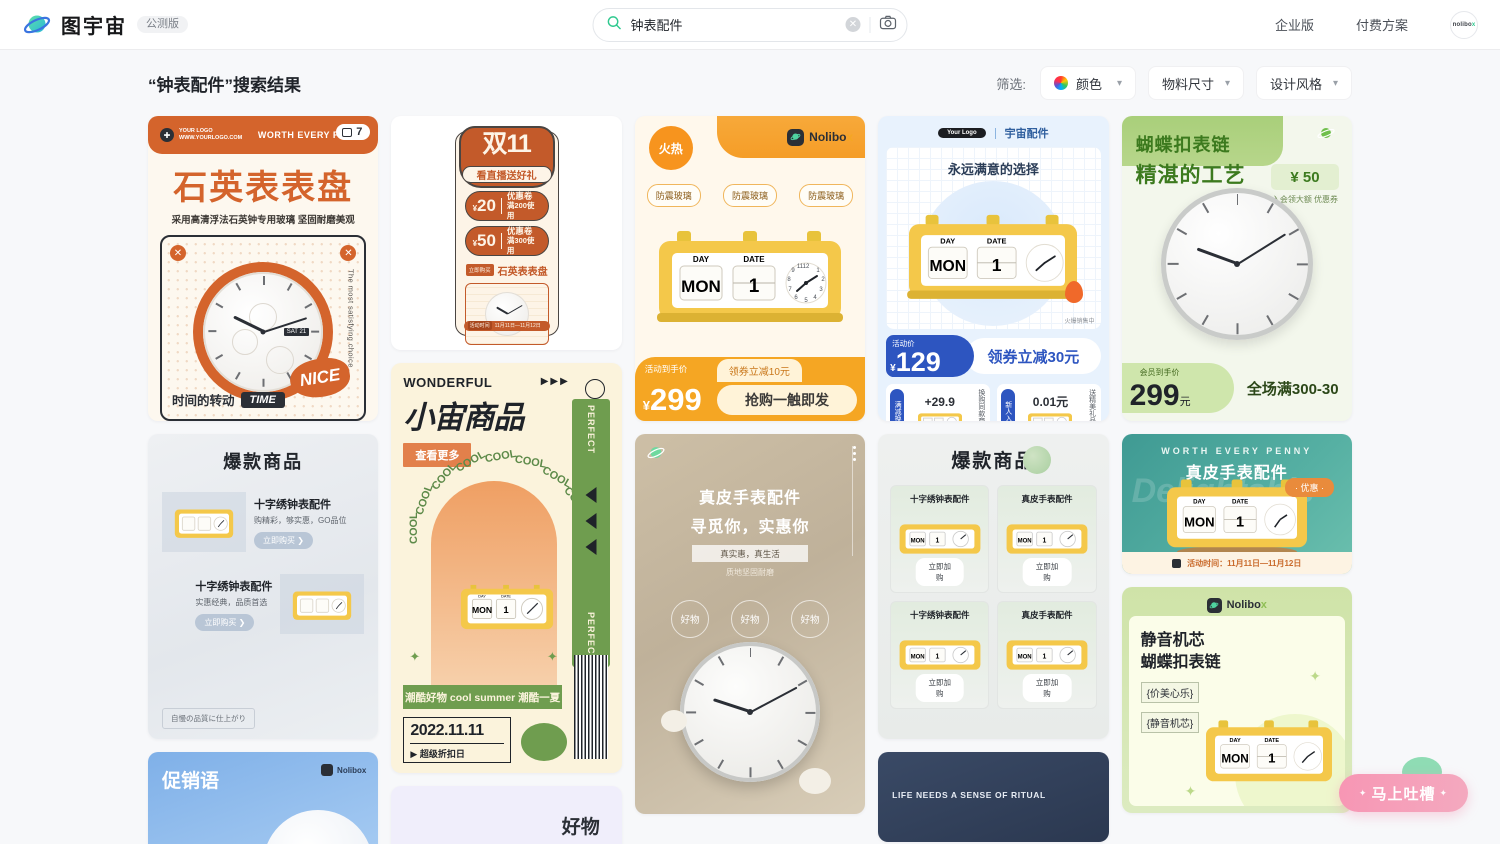  I want to click on cta-button: 抢购一触即发, so click(787, 400).